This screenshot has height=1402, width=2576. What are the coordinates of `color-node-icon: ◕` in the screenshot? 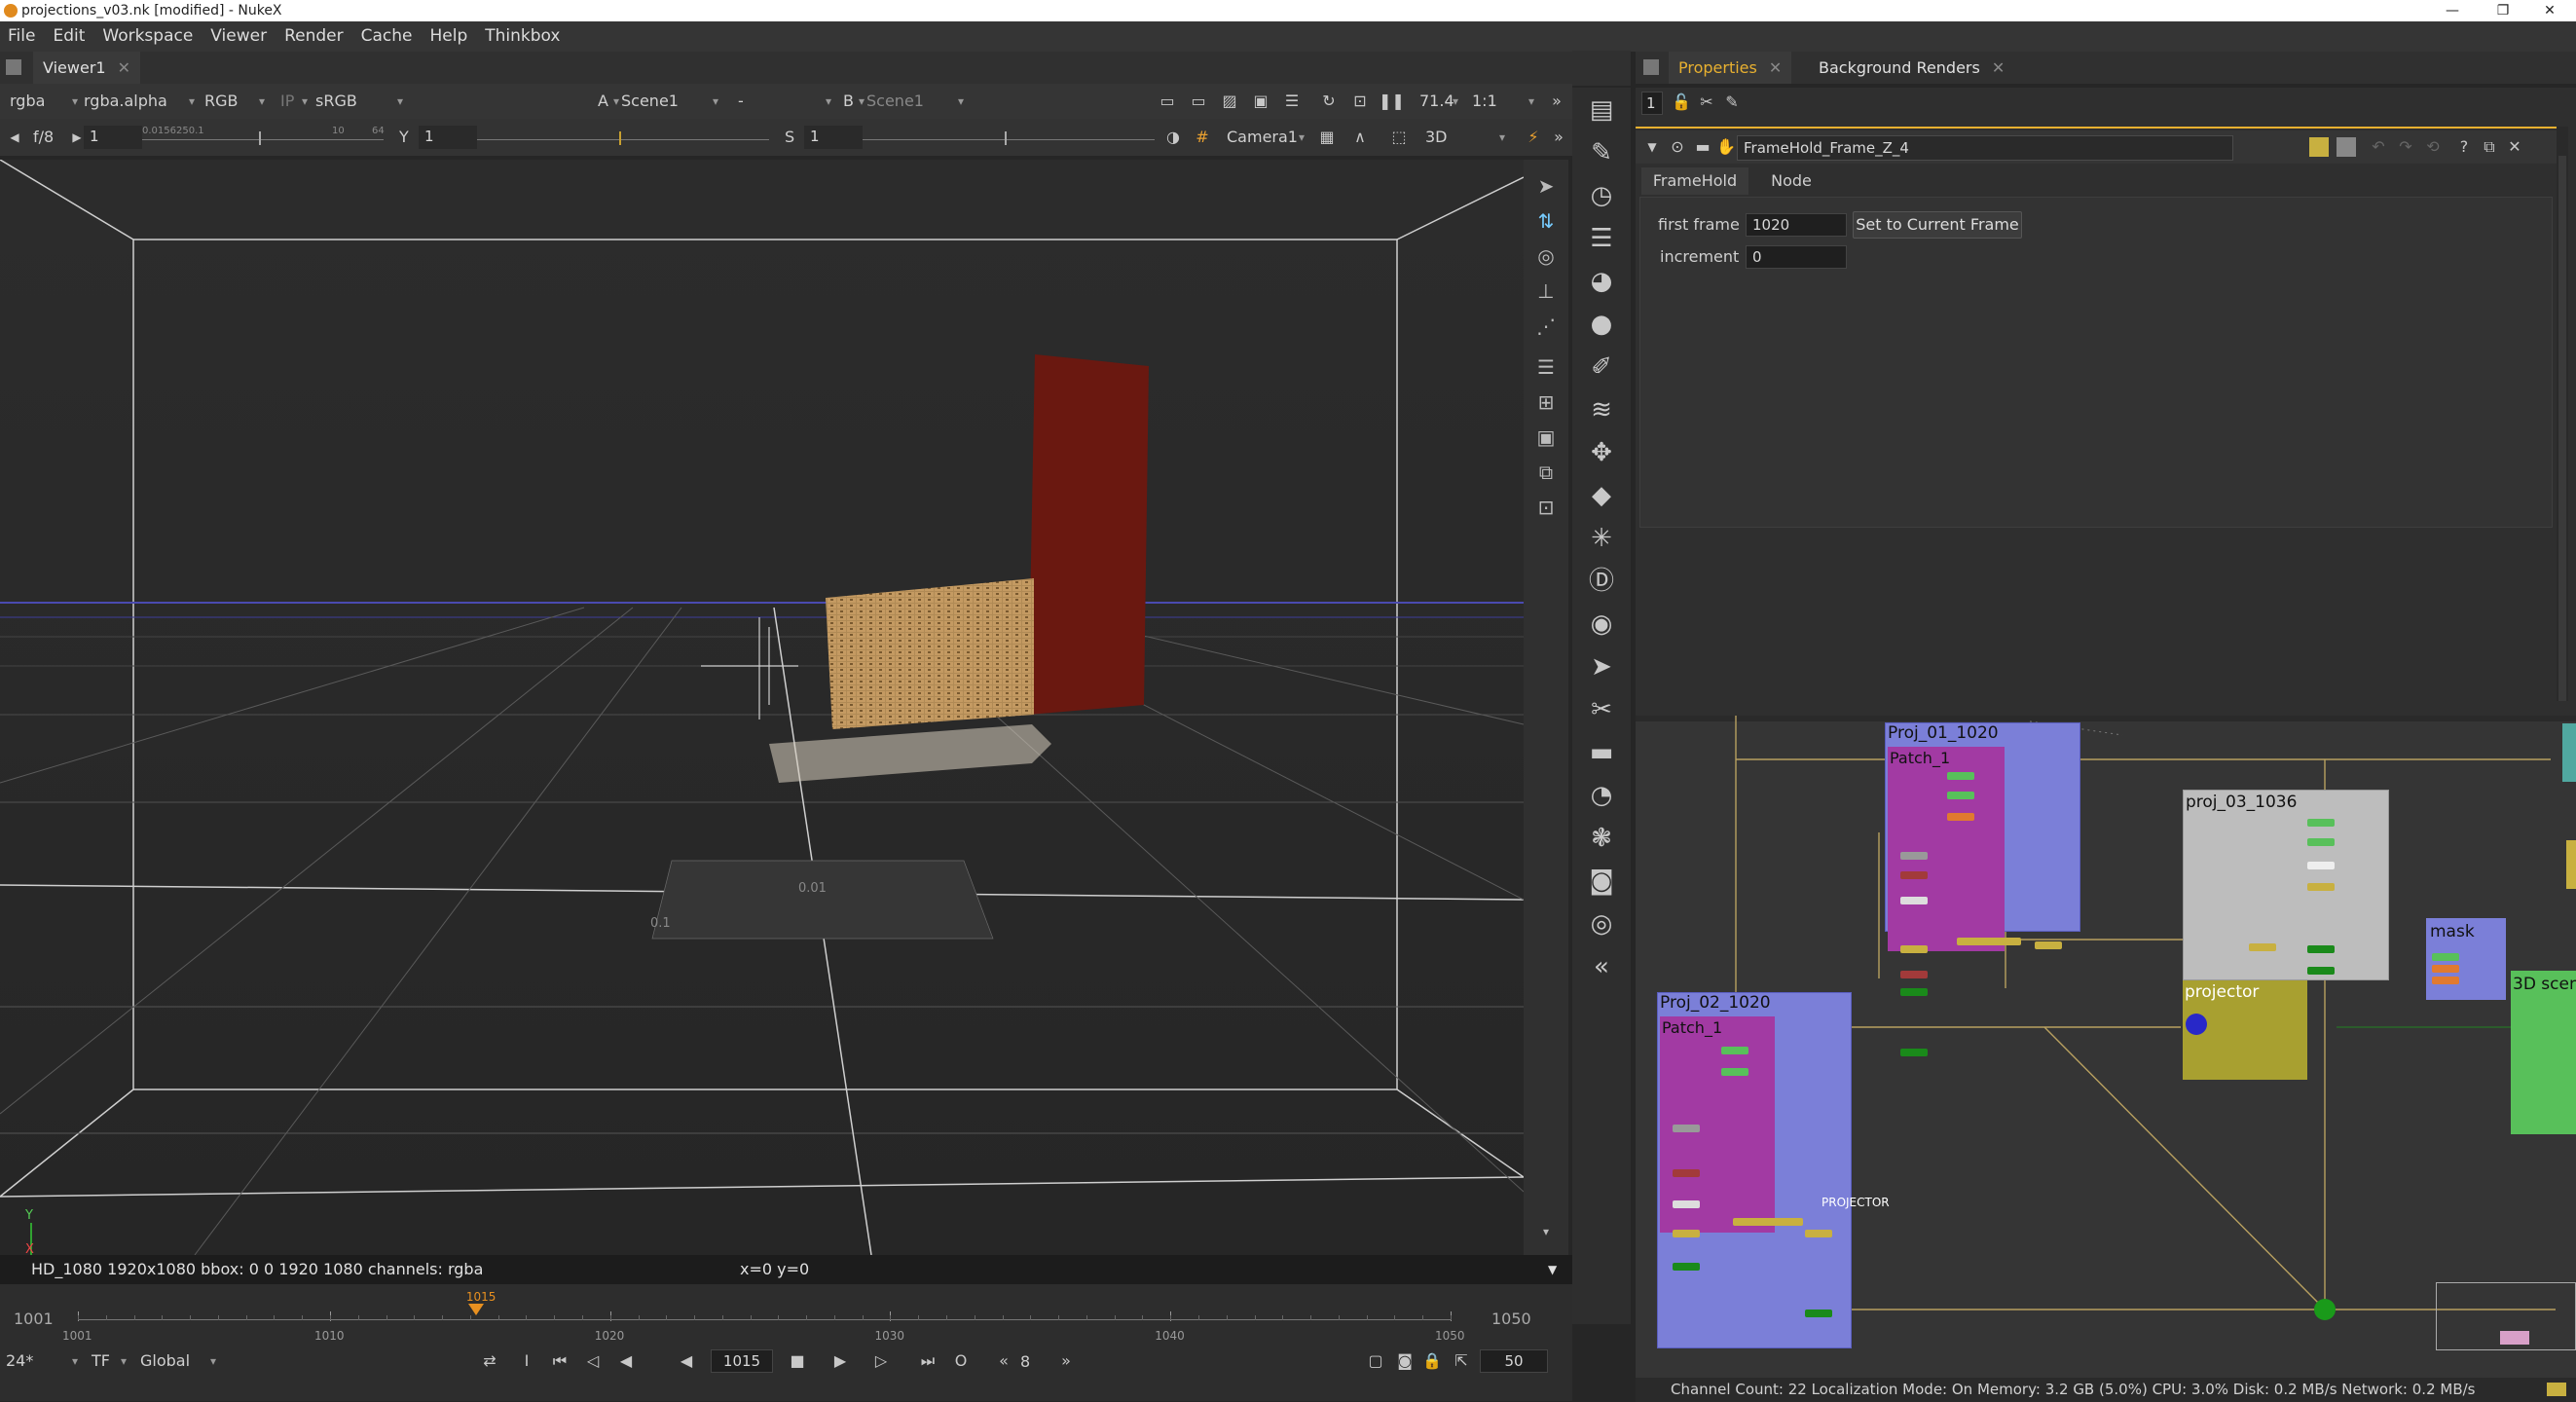 It's located at (1601, 281).